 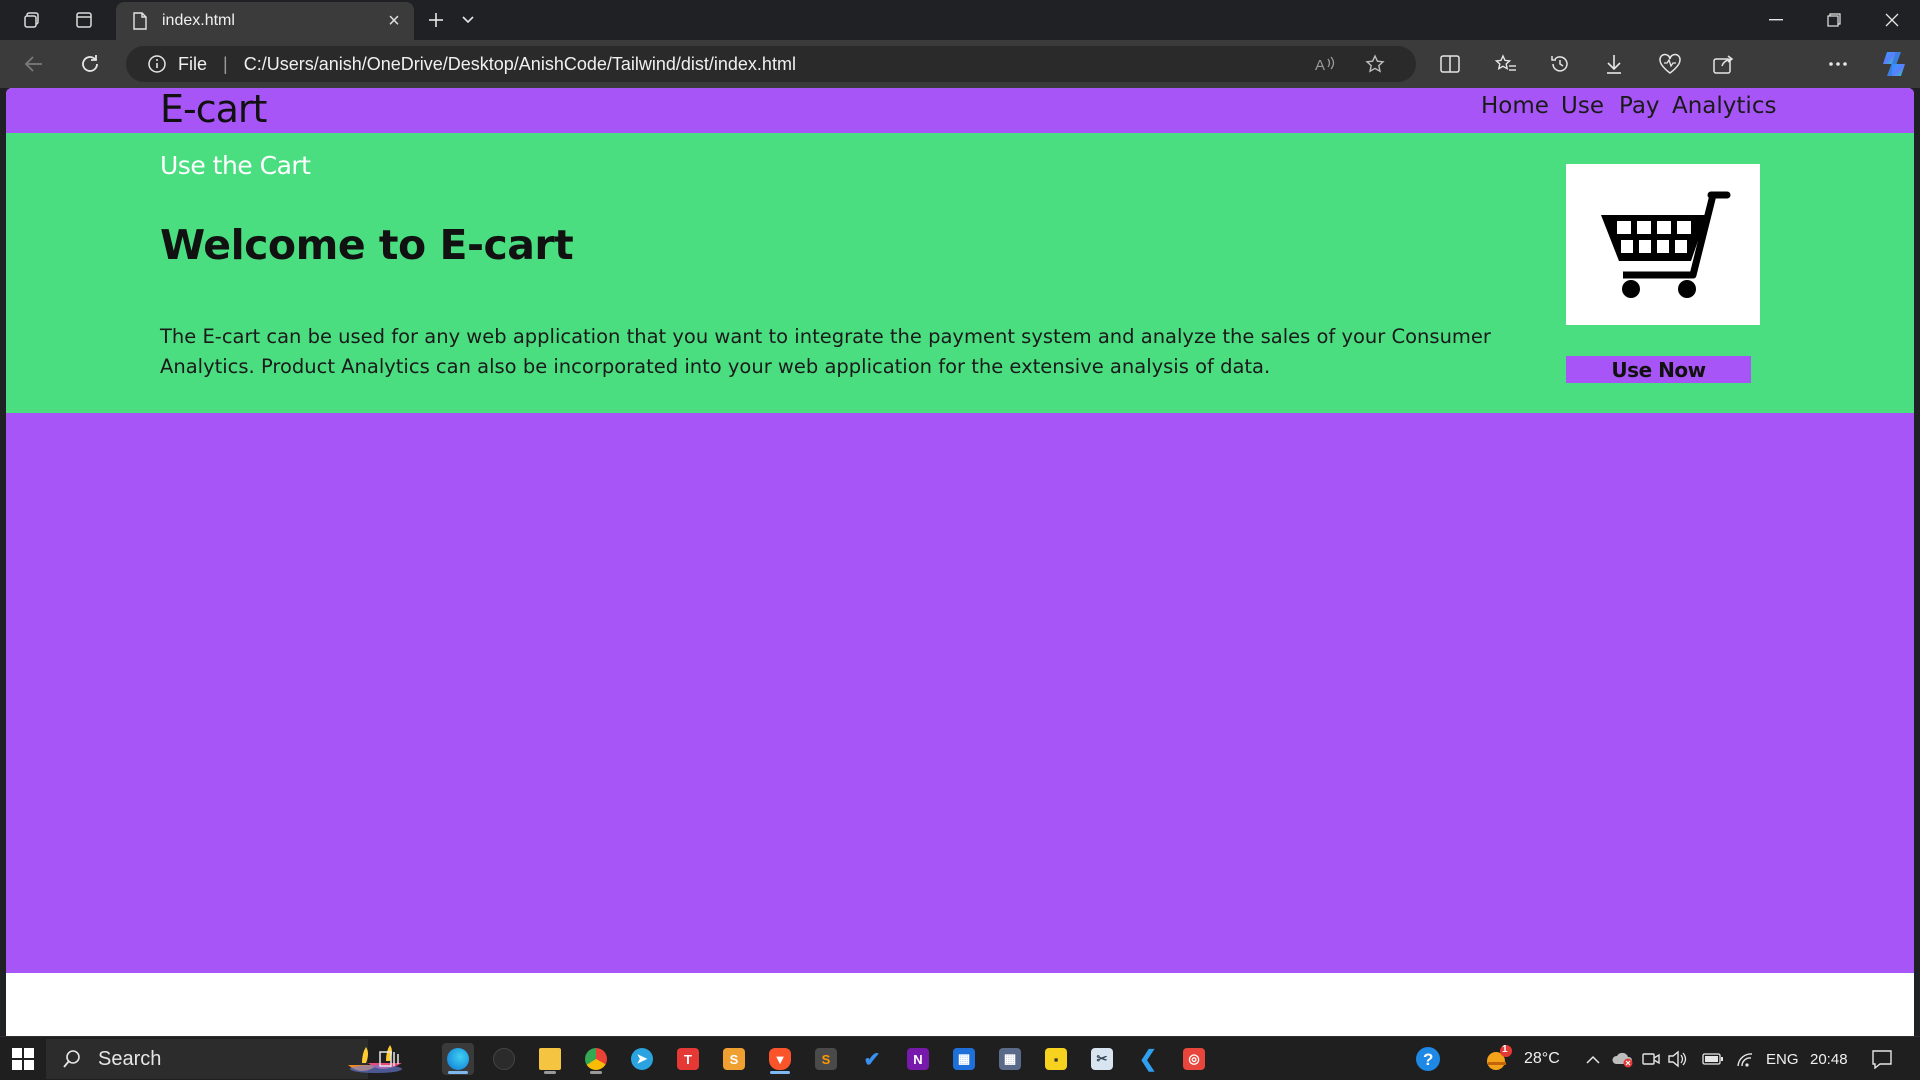 I want to click on nav-link-home: Home, so click(x=1515, y=106).